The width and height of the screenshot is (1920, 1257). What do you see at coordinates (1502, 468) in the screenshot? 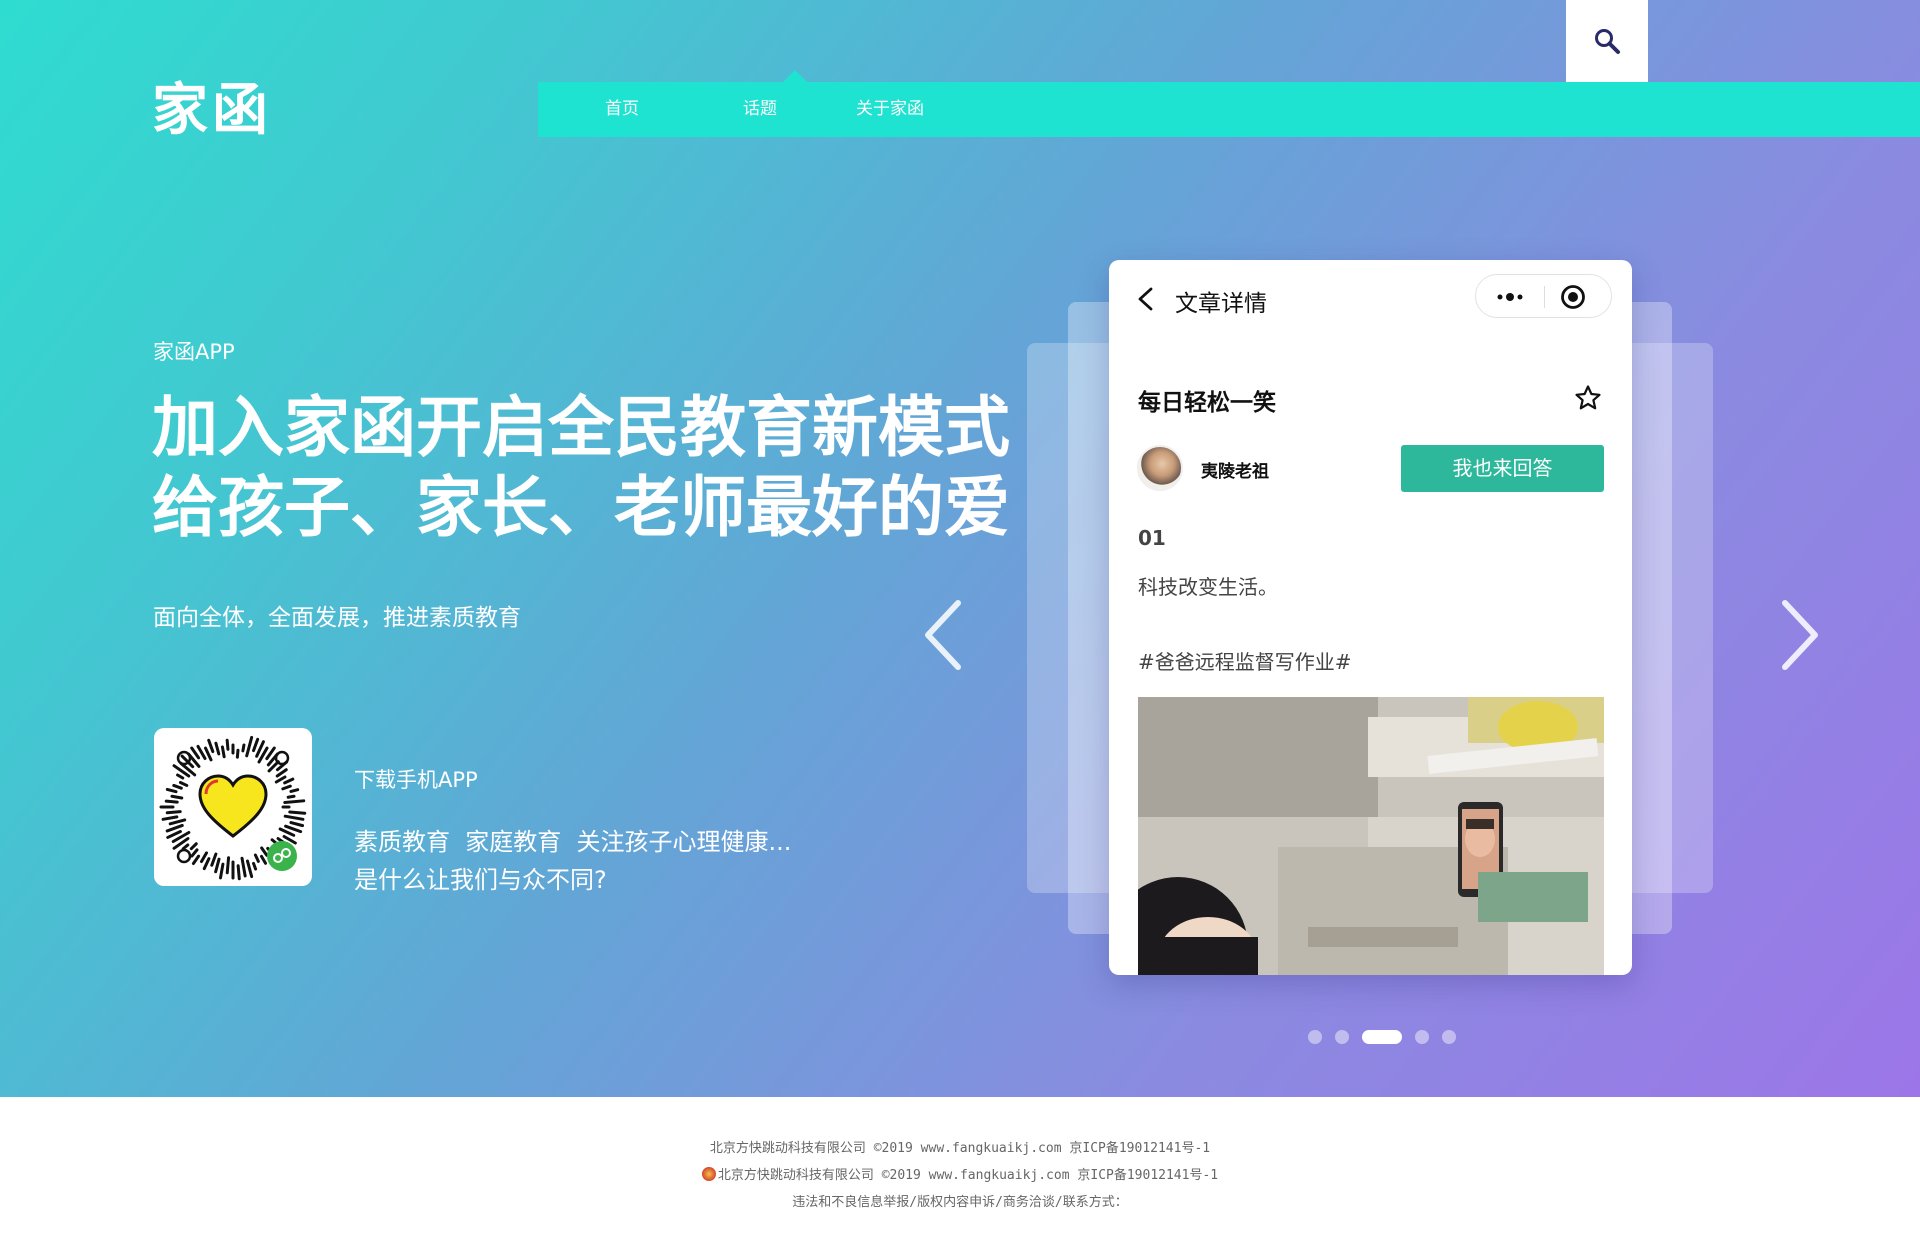
I see `answer-button: 我也来回答` at bounding box center [1502, 468].